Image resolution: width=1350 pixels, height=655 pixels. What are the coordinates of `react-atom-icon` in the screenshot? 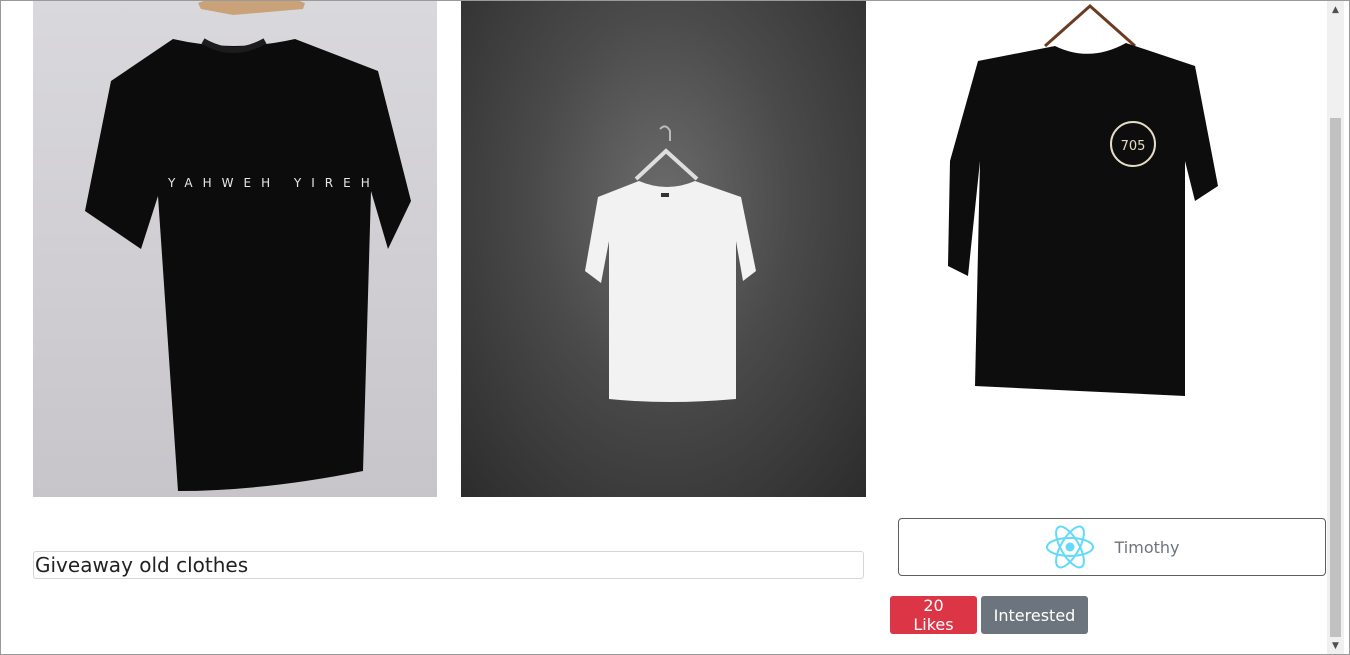 It's located at (1070, 547).